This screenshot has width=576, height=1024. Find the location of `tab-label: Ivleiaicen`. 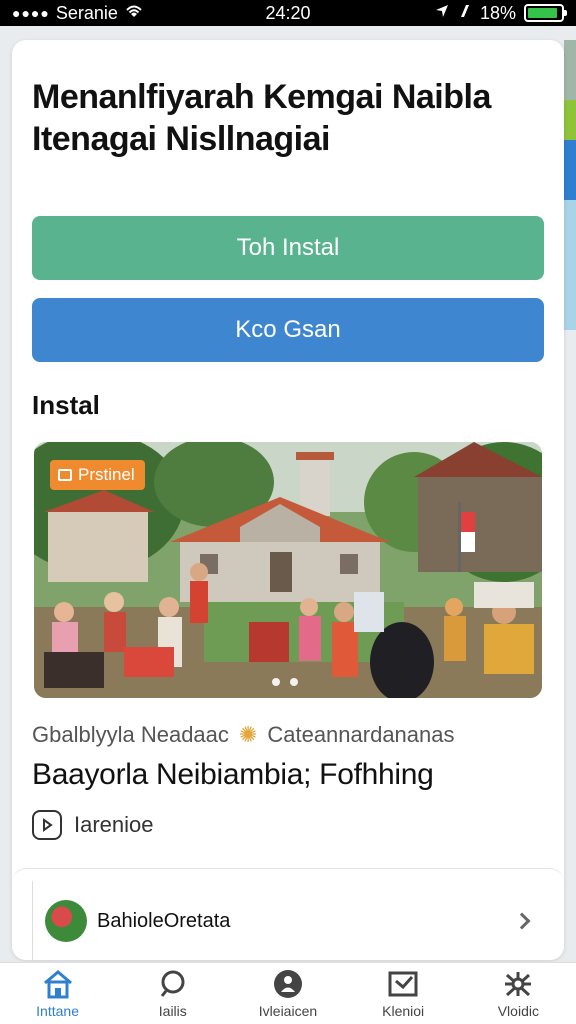

tab-label: Ivleiaicen is located at coordinates (288, 1010).